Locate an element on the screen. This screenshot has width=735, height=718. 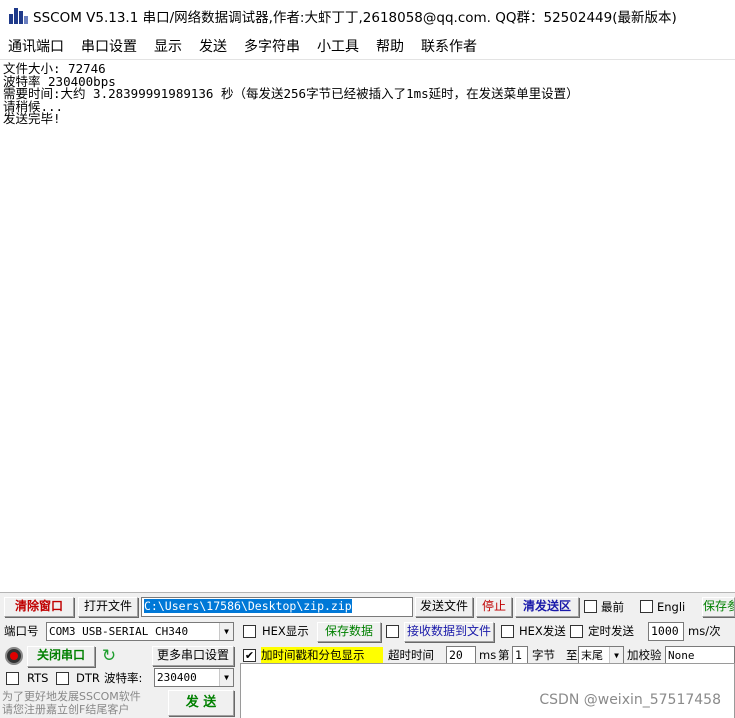
rts-label: RTS is located at coordinates (38, 678).